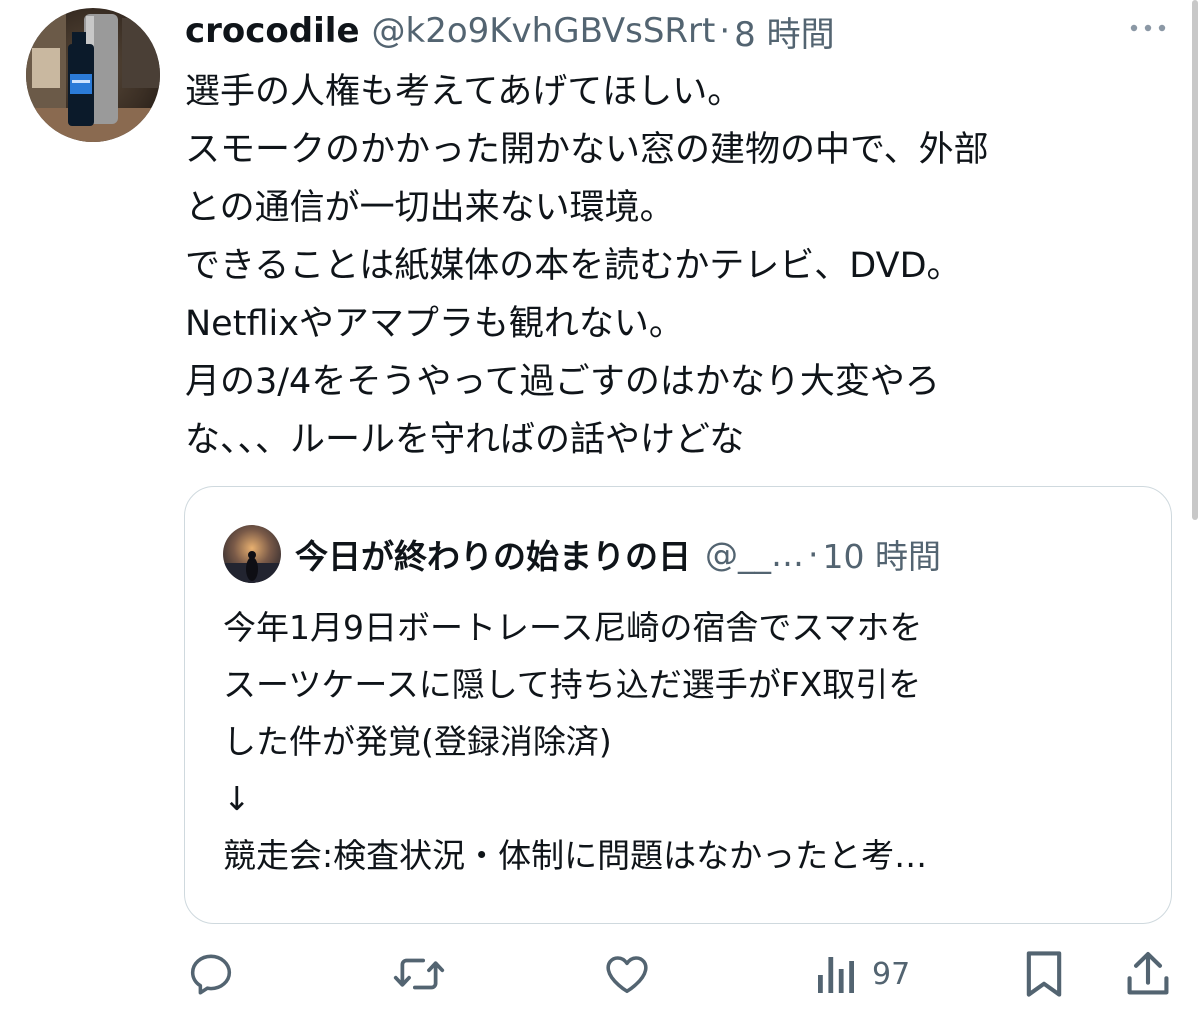  I want to click on share-icon, so click(1148, 973).